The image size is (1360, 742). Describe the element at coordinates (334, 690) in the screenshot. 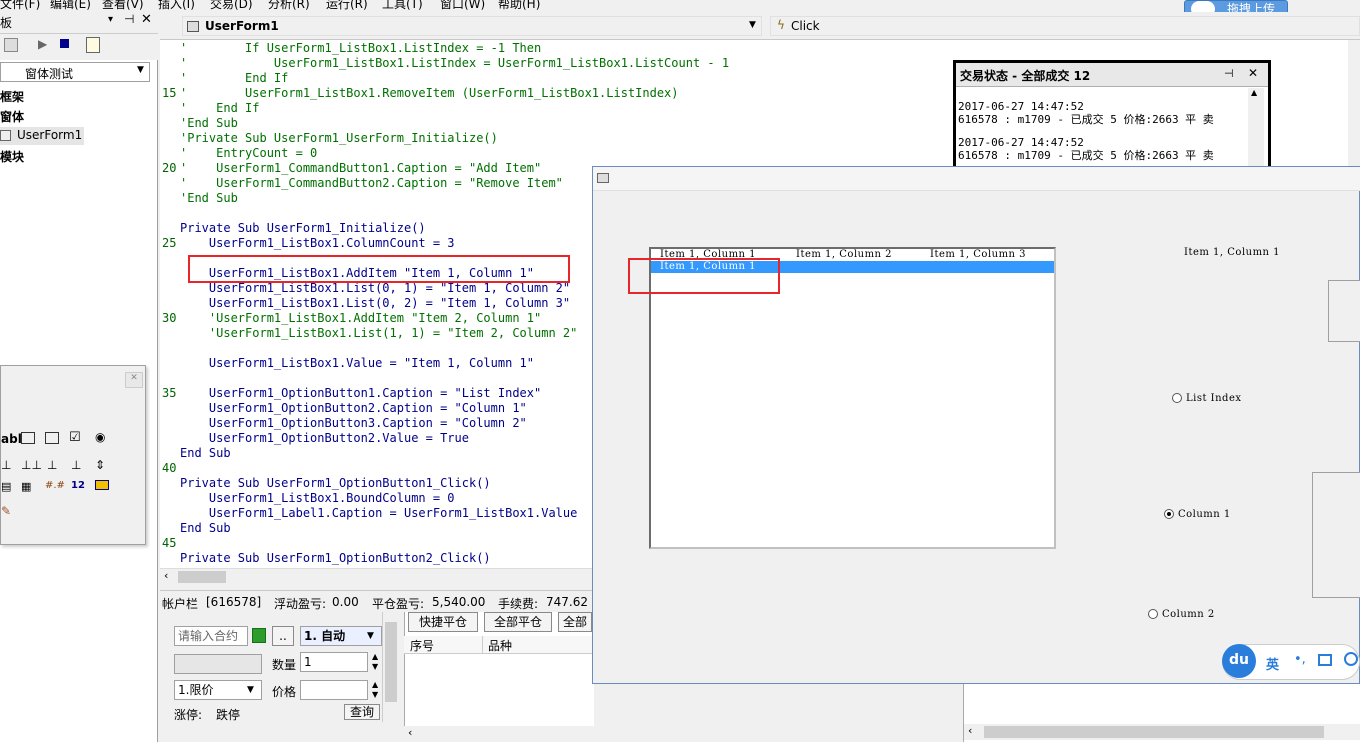

I see `price-input` at that location.